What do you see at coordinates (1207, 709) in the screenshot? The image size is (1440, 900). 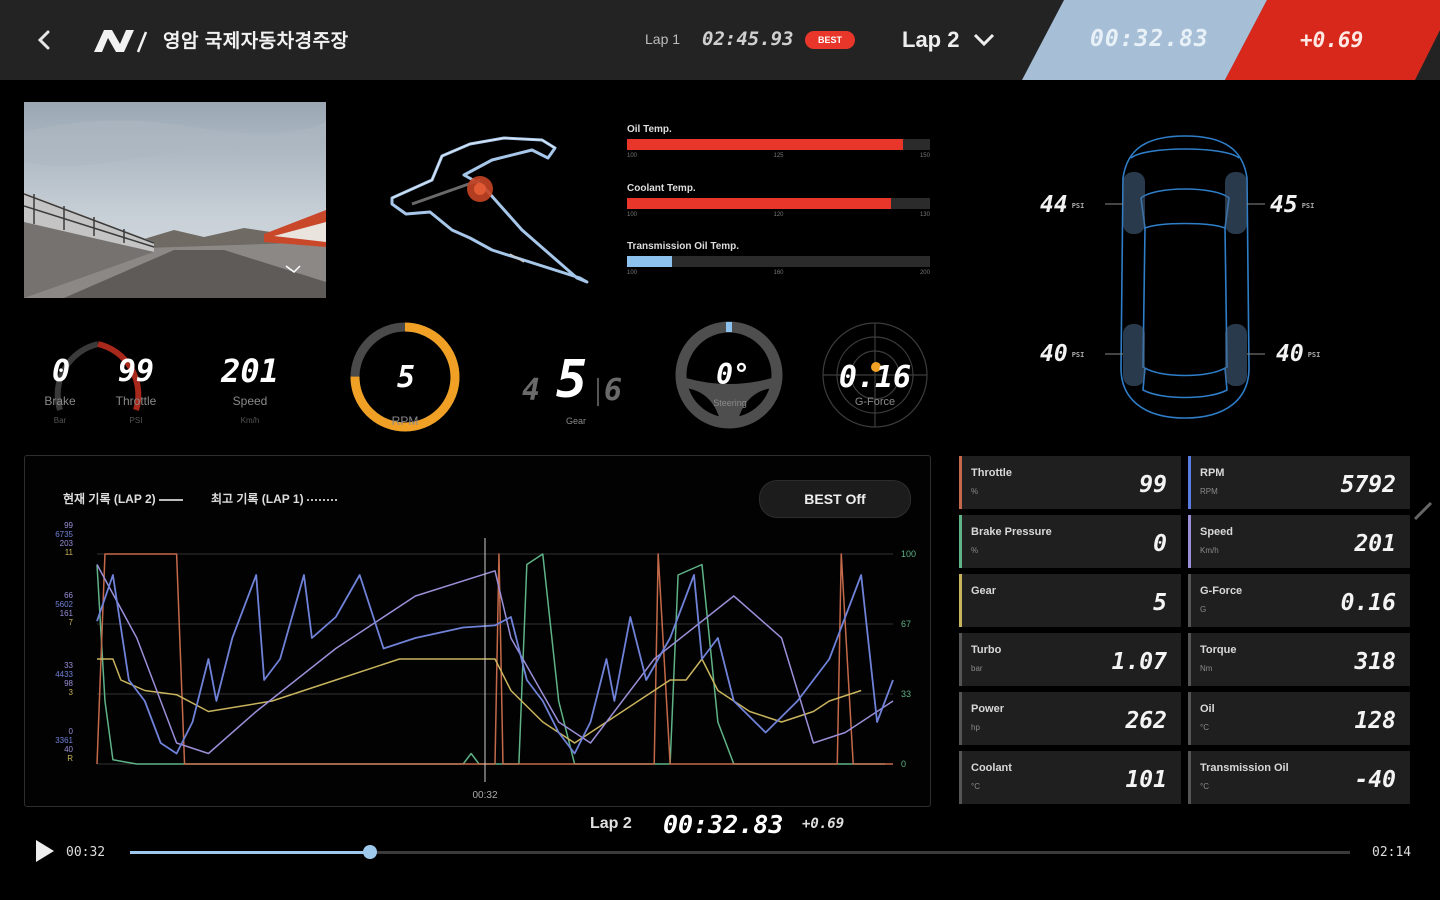 I see `stat-name: Oil` at bounding box center [1207, 709].